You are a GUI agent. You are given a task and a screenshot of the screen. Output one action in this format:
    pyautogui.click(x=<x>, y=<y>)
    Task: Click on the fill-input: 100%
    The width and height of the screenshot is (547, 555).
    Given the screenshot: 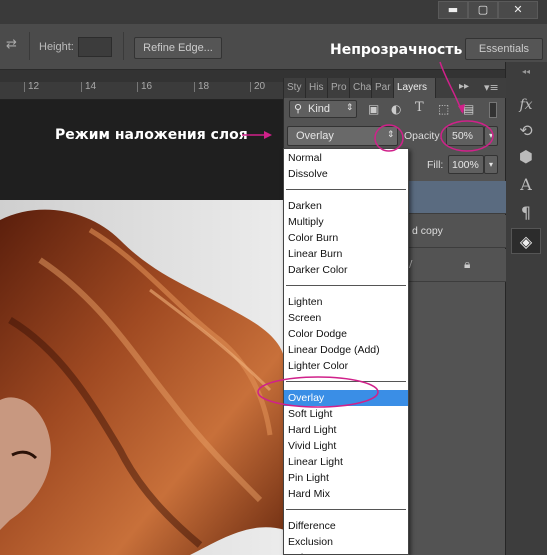 What is the action you would take?
    pyautogui.click(x=466, y=164)
    